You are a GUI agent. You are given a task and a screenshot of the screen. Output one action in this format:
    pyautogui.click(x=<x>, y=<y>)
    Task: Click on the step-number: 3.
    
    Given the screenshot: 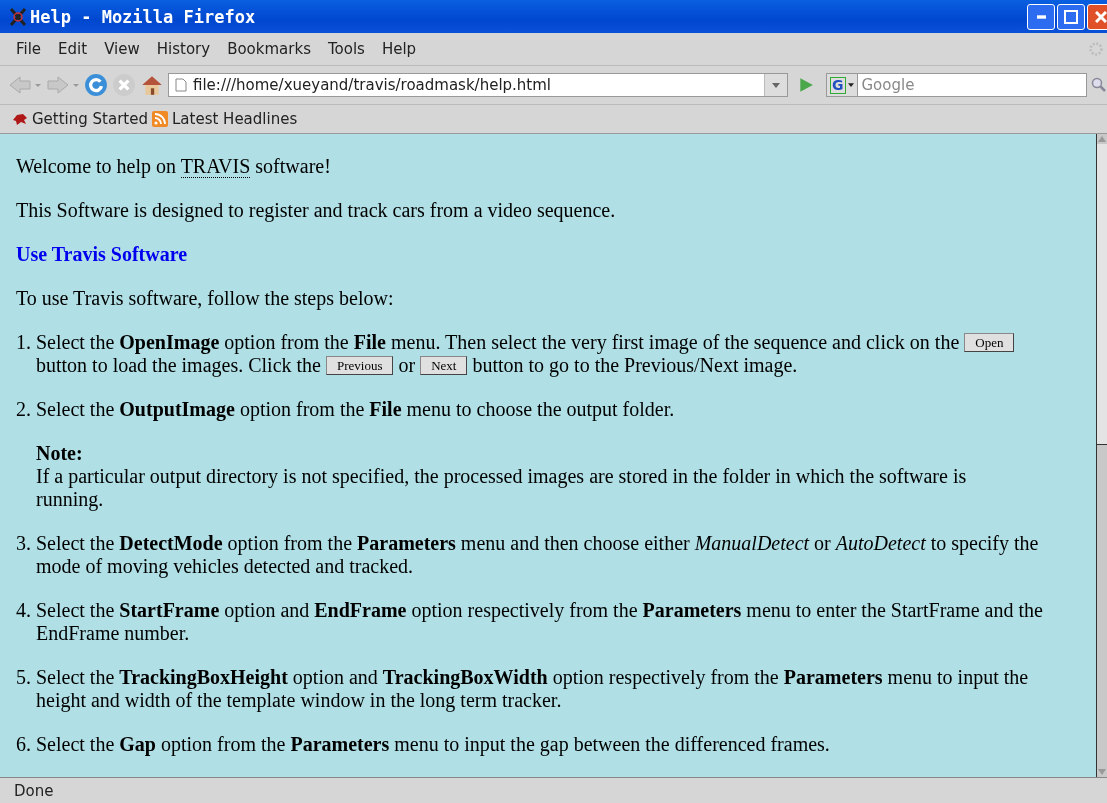 What is the action you would take?
    pyautogui.click(x=24, y=544)
    